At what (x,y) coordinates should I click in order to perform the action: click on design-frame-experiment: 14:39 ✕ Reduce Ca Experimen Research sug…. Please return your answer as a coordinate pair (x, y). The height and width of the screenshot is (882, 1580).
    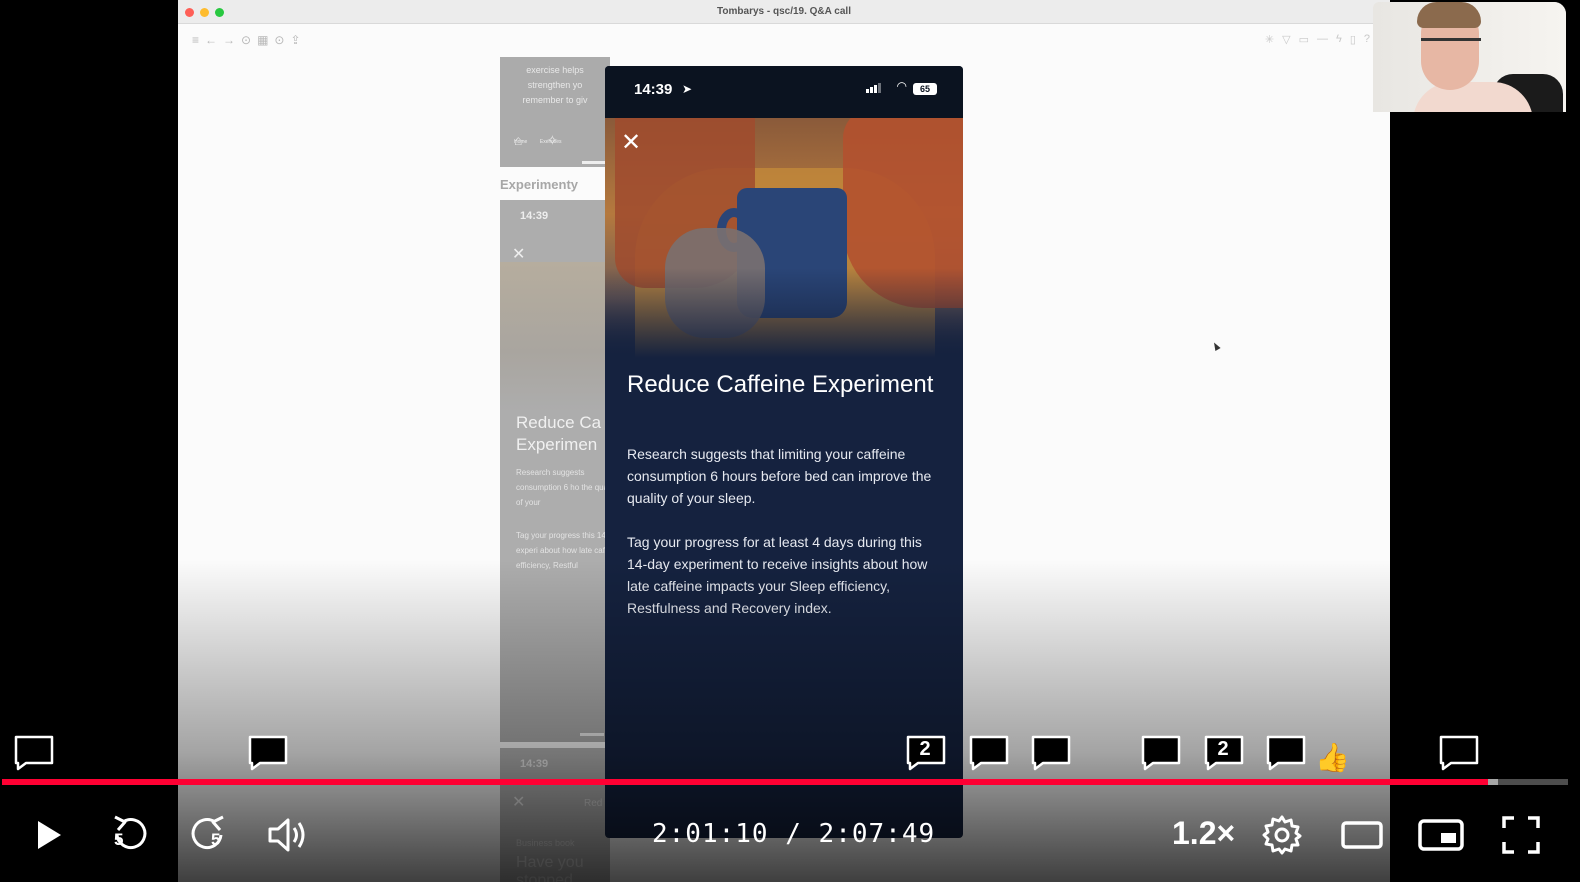
    Looking at the image, I should click on (555, 471).